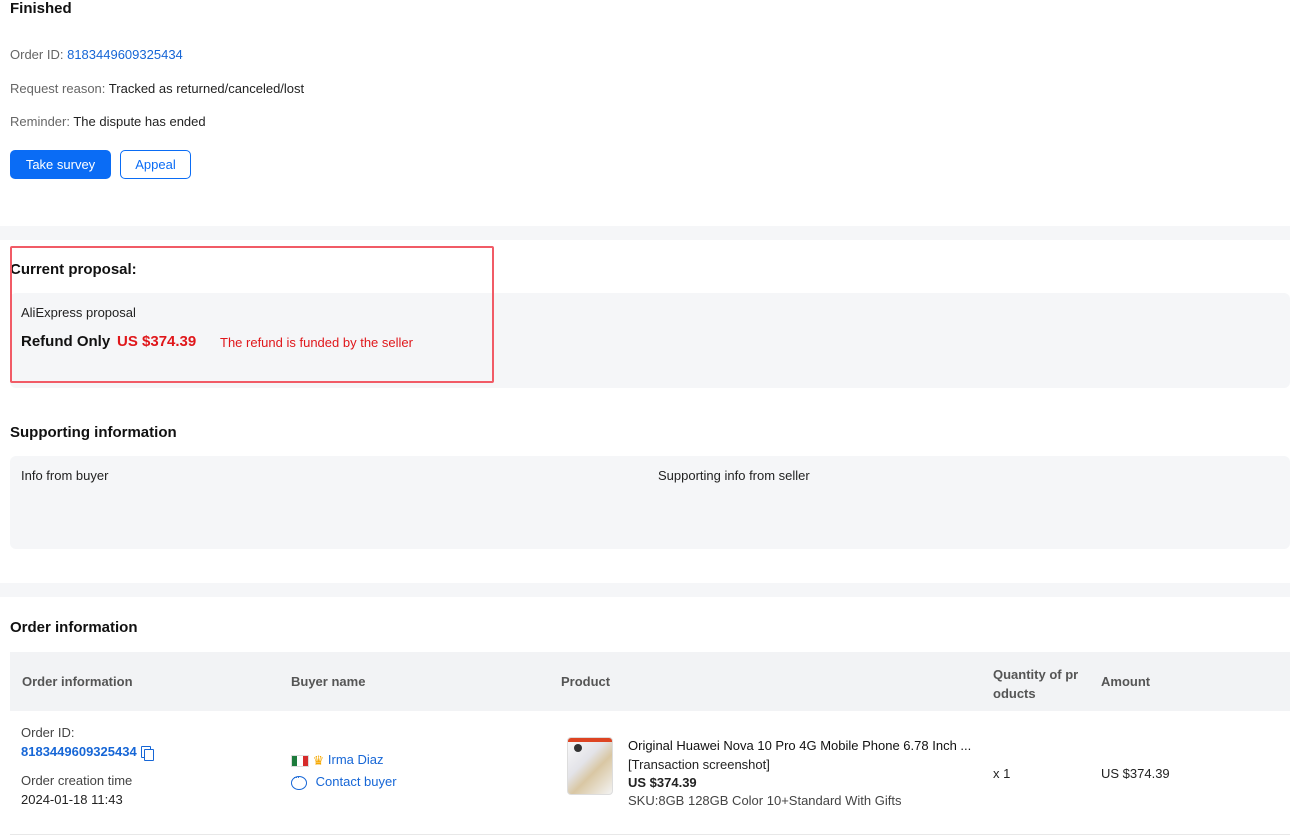 The width and height of the screenshot is (1290, 836). Describe the element at coordinates (58, 88) in the screenshot. I see `request-reason-label: Request reason:` at that location.